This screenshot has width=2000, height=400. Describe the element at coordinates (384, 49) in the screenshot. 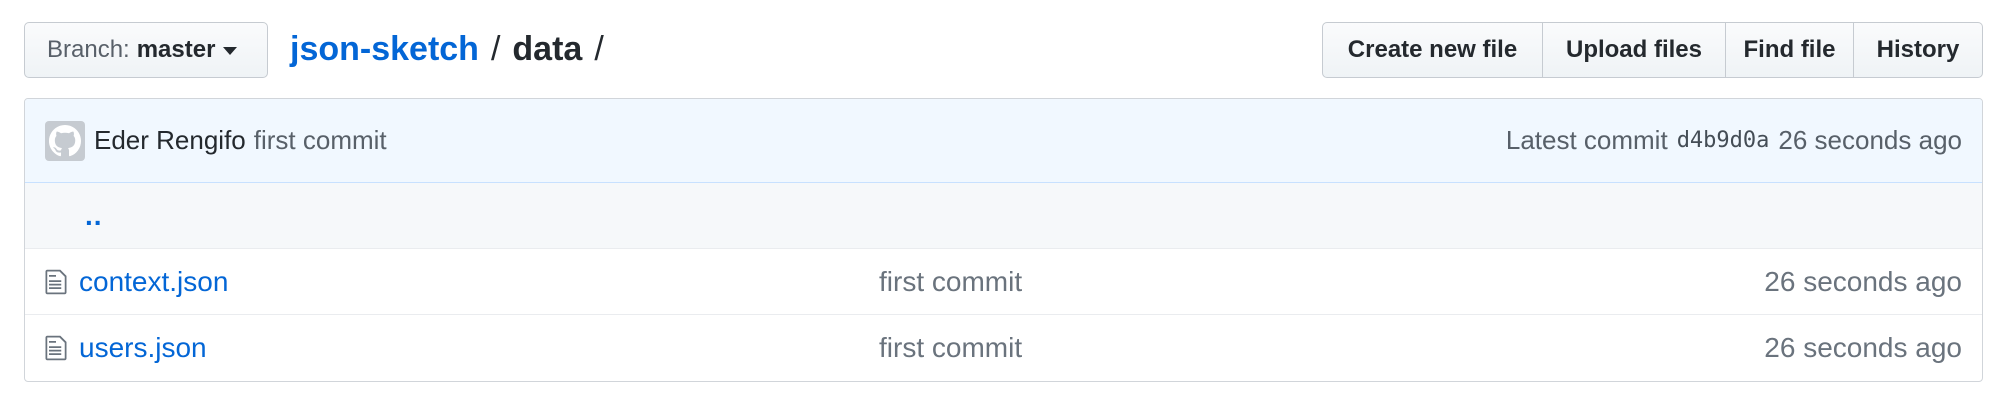

I see `breadcrumb-repo-link: json-sketch` at that location.